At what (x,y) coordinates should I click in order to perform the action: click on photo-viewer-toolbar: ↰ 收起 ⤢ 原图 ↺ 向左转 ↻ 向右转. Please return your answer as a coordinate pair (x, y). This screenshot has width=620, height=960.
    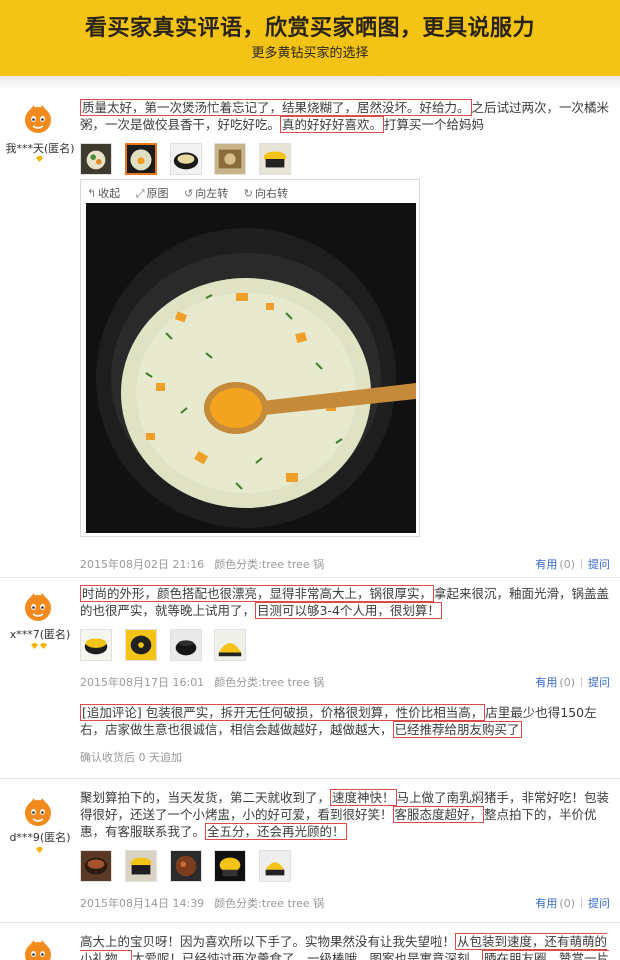
    Looking at the image, I should click on (193, 193).